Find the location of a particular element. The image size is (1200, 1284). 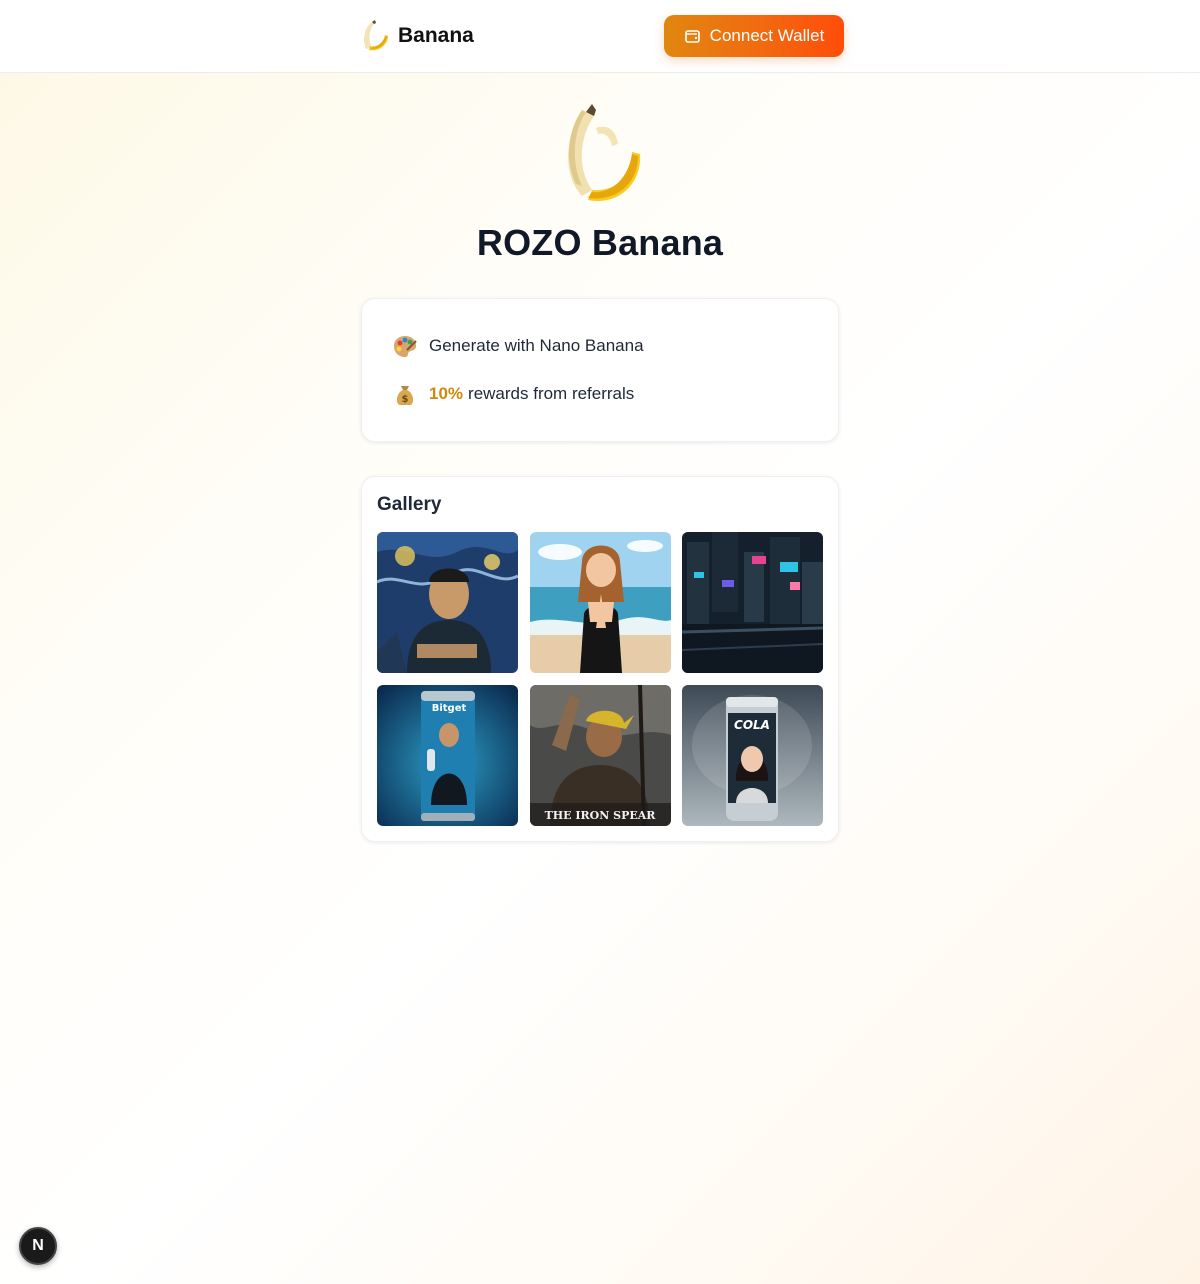

feature-generate: Generate with Nano Banana is located at coordinates (517, 346).